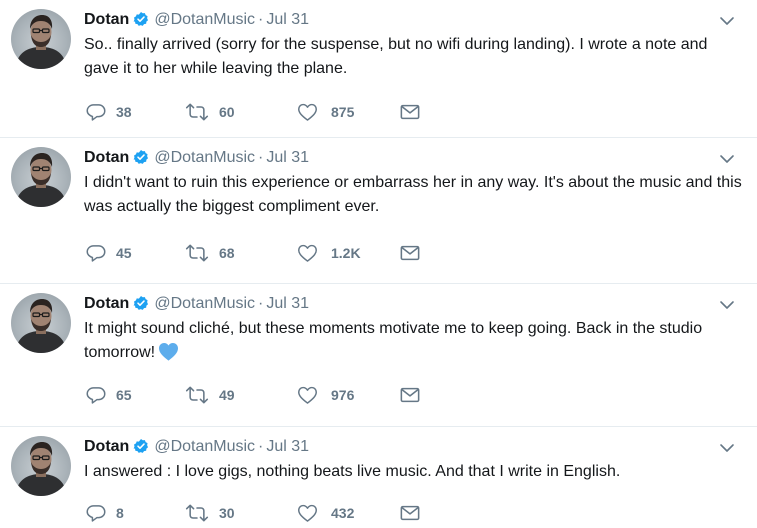 The height and width of the screenshot is (528, 757). Describe the element at coordinates (343, 112) in the screenshot. I see `like-count: 875` at that location.